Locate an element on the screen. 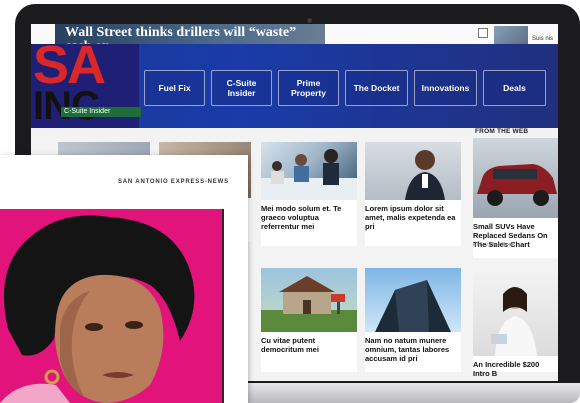 The width and height of the screenshot is (580, 403). article-card: Cu vitae putent democritum mei is located at coordinates (309, 320).